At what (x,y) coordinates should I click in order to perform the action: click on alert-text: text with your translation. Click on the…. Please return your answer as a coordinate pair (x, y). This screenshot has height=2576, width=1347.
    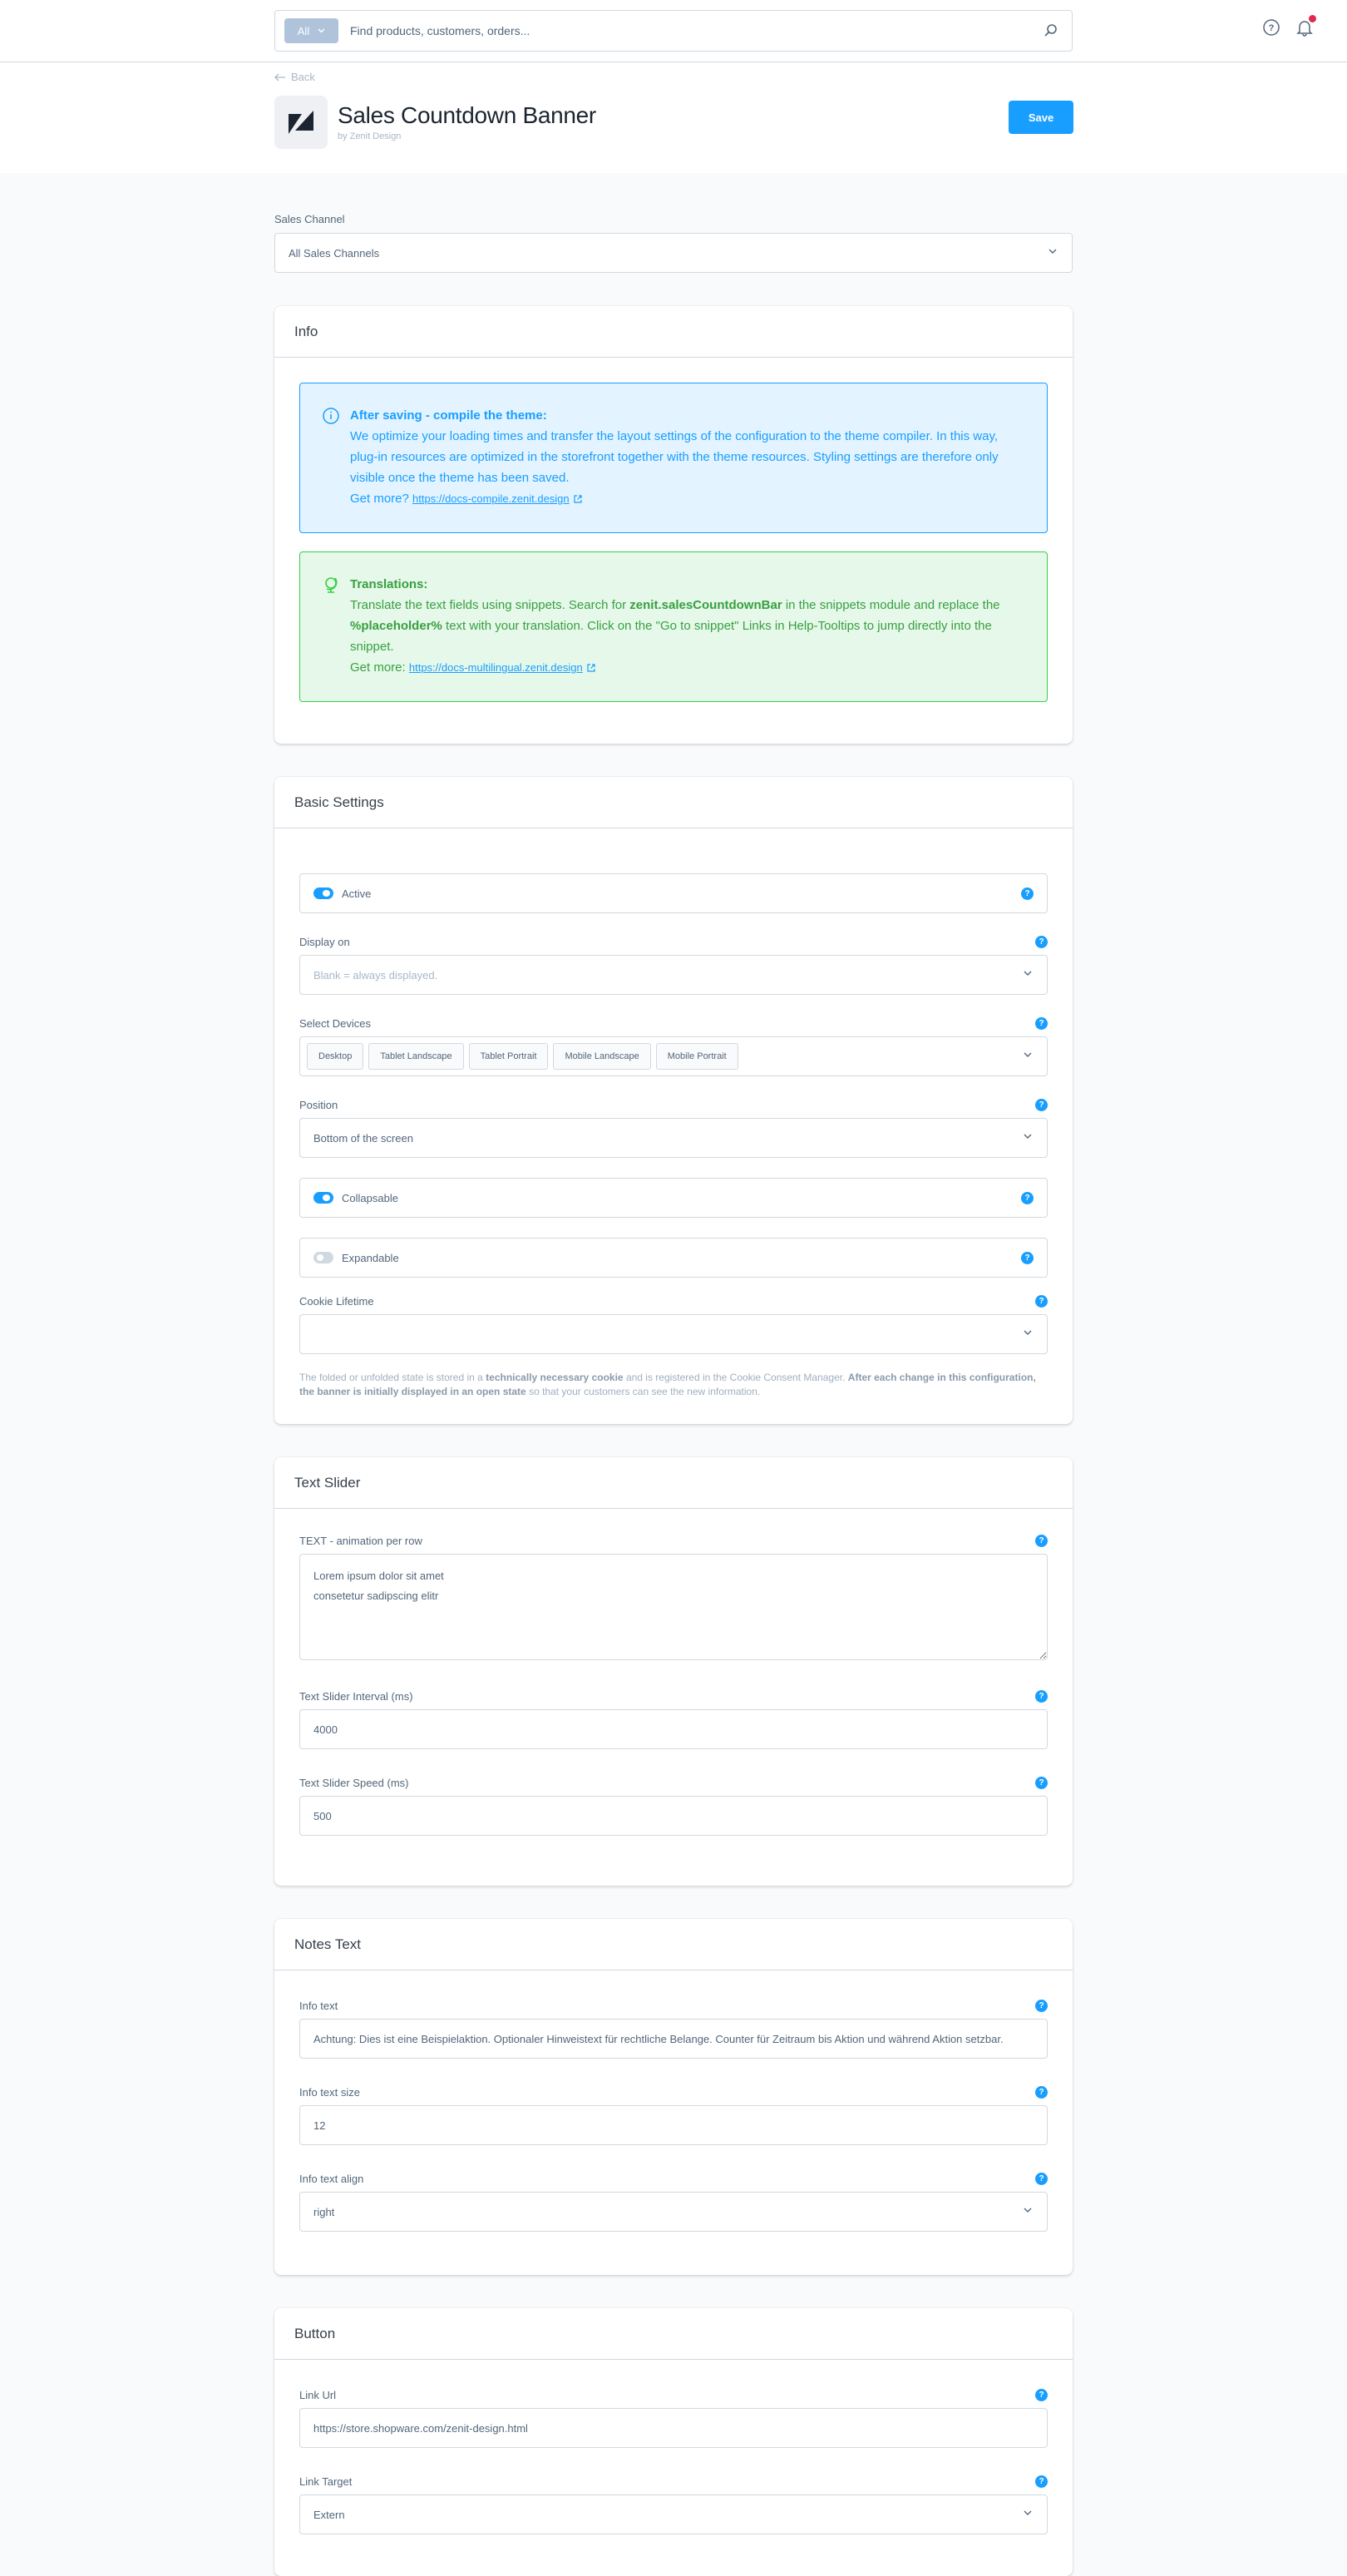
    Looking at the image, I should click on (671, 636).